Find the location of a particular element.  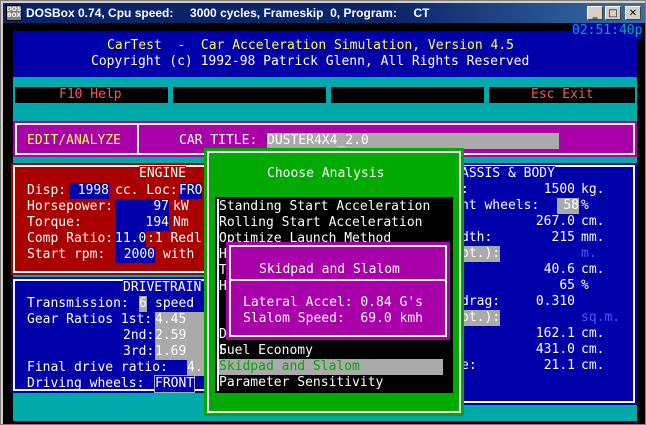

hp-label: Horsepower: is located at coordinates (70, 206).